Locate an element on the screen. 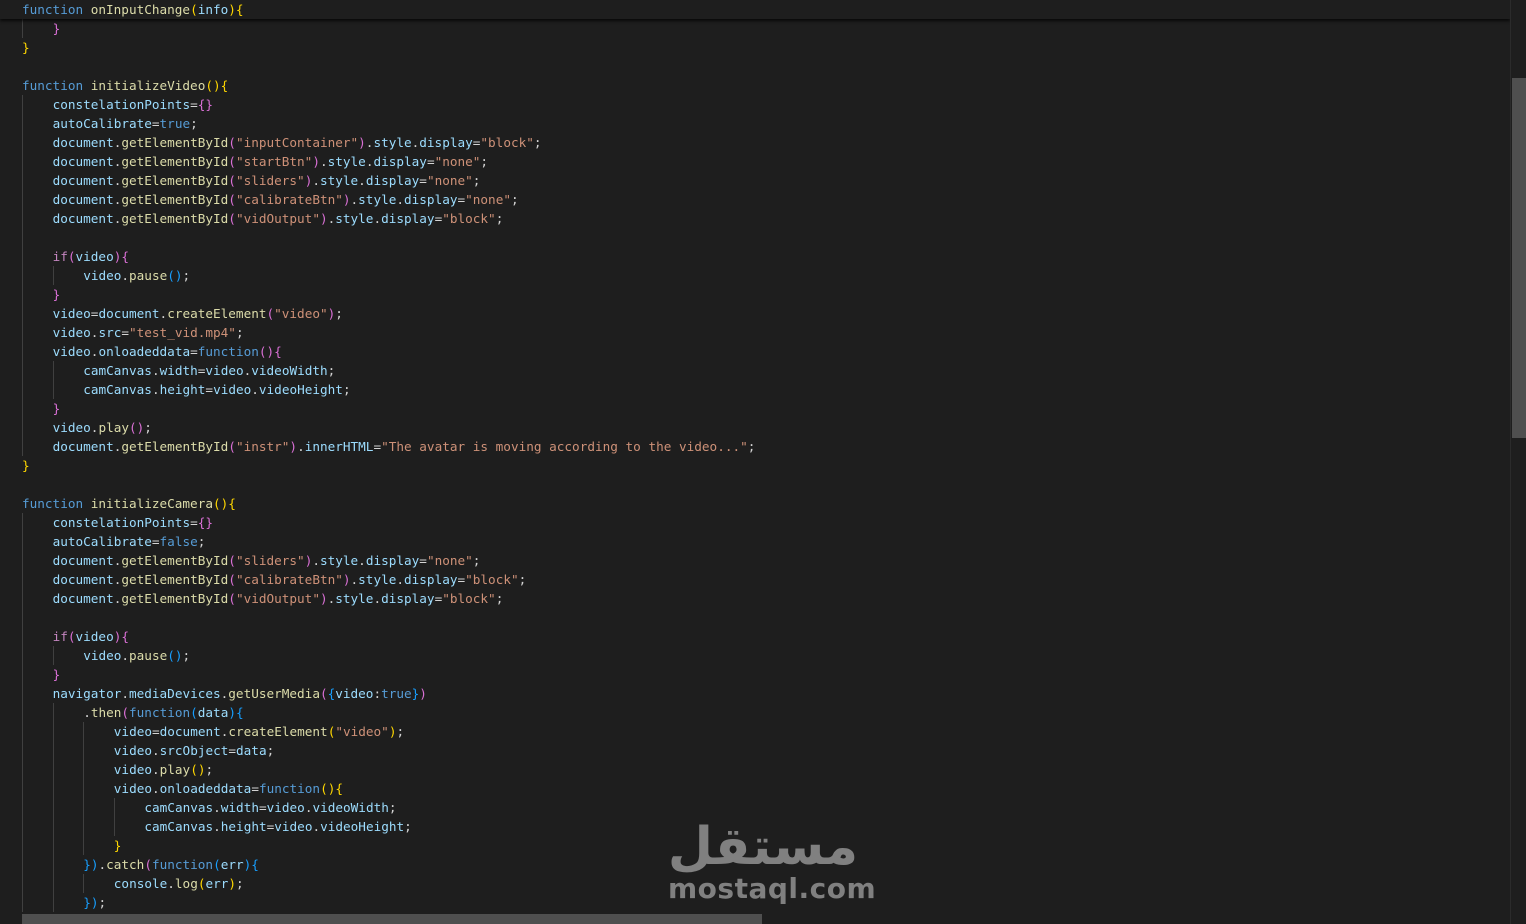 The image size is (1526, 924). code-token: camCanvas is located at coordinates (117, 389).